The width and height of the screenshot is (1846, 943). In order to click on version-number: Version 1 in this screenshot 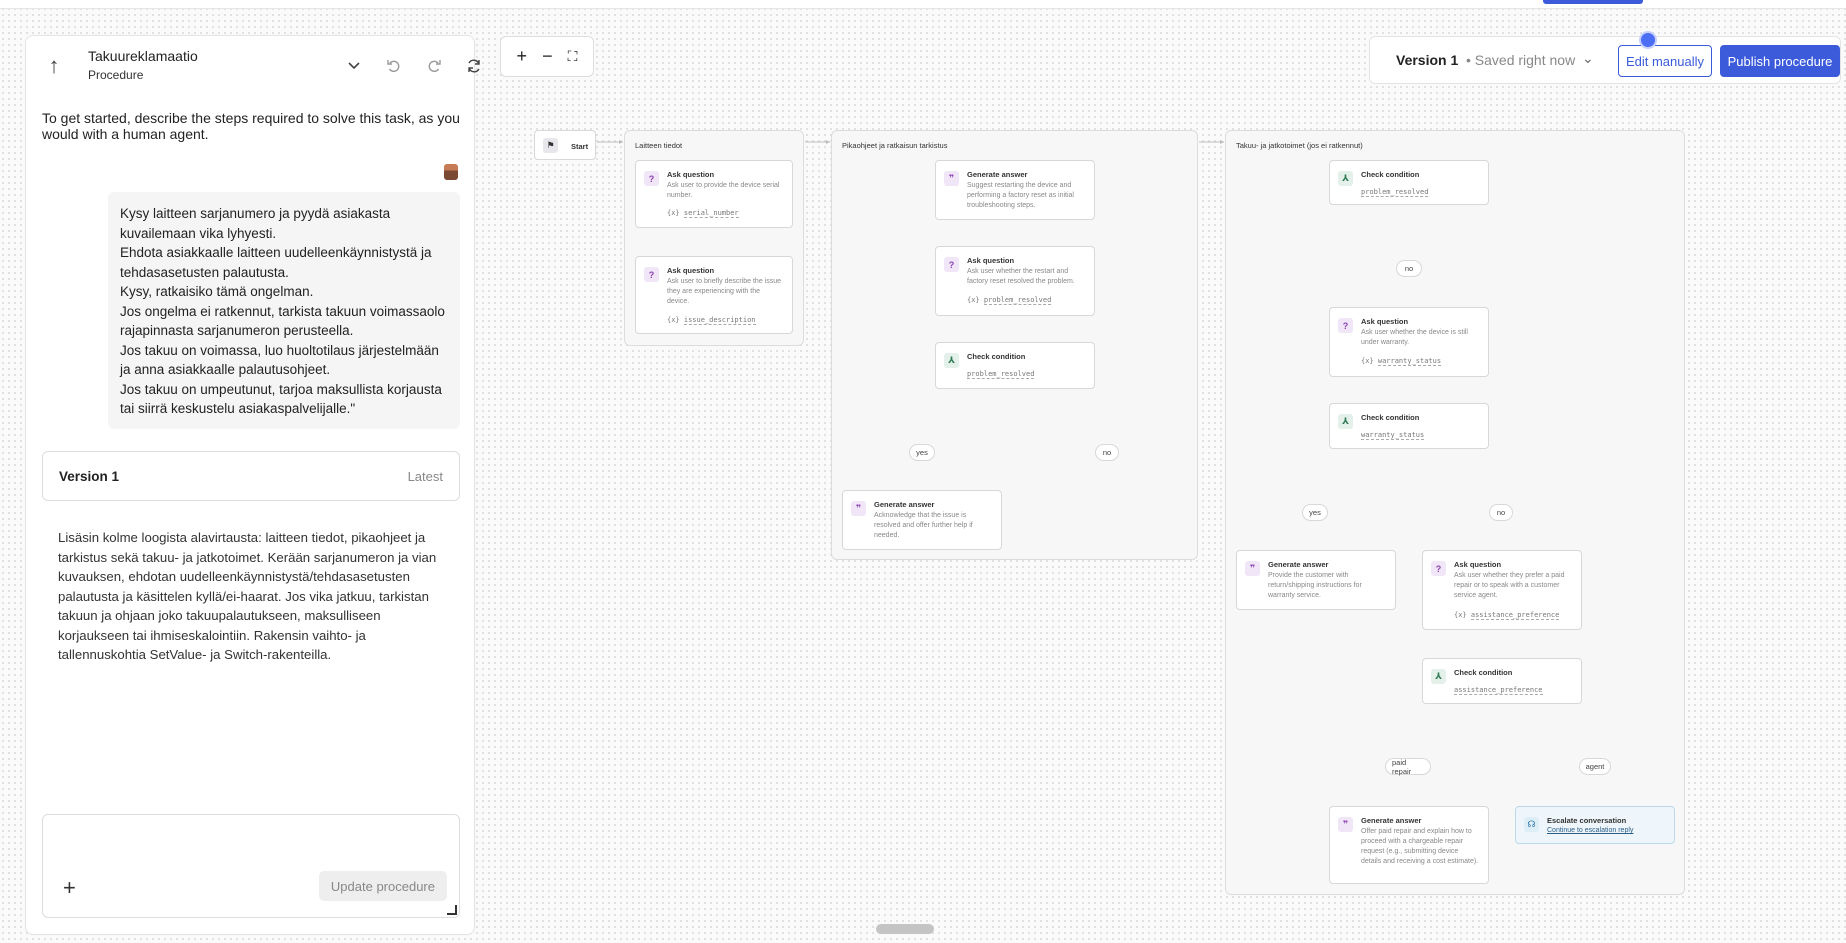, I will do `click(1427, 60)`.